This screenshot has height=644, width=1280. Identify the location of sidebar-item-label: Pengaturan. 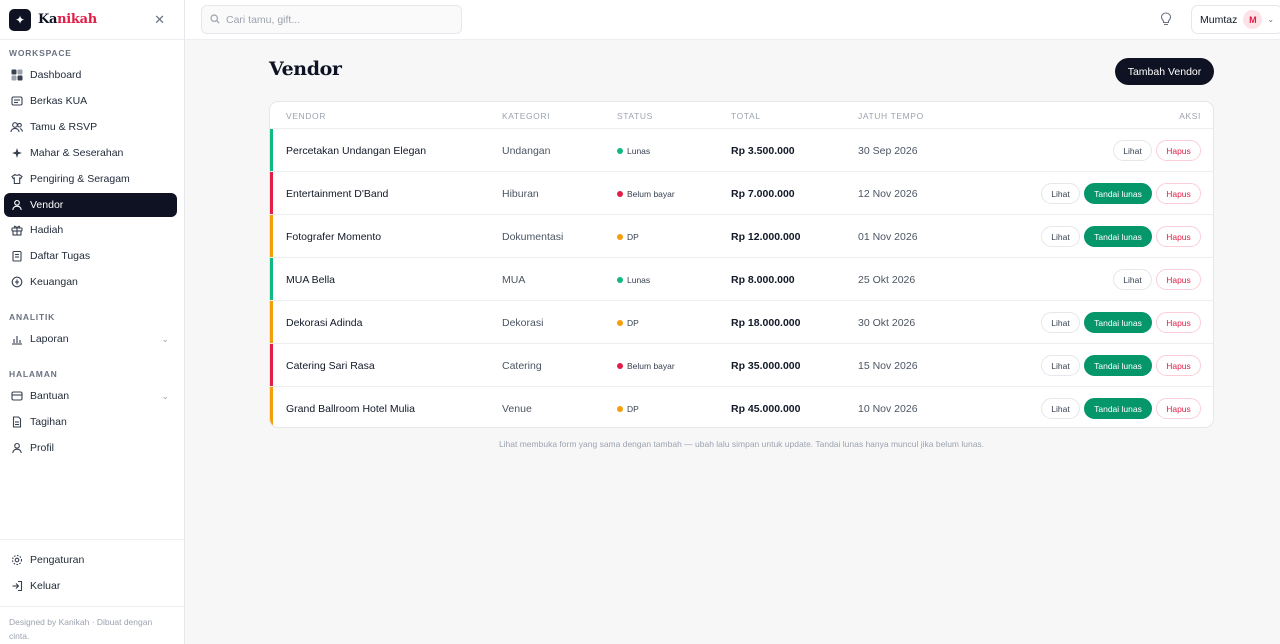
(57, 560).